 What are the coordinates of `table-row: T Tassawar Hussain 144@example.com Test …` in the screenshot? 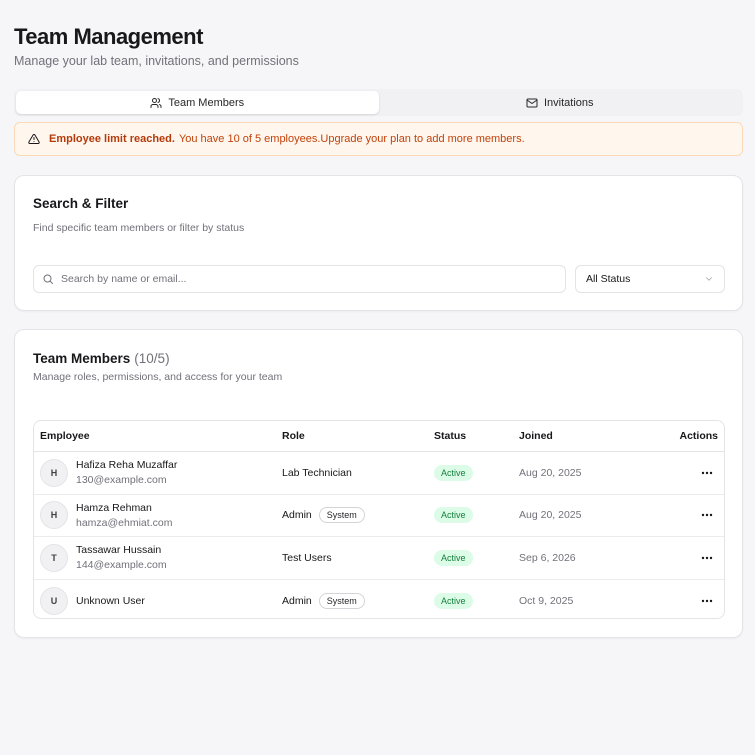 It's located at (379, 558).